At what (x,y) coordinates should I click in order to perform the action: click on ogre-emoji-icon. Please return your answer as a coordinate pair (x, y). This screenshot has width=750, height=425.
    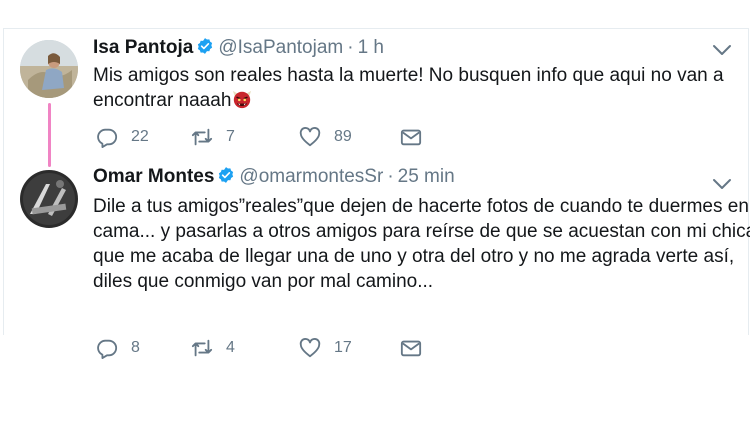
    Looking at the image, I should click on (242, 99).